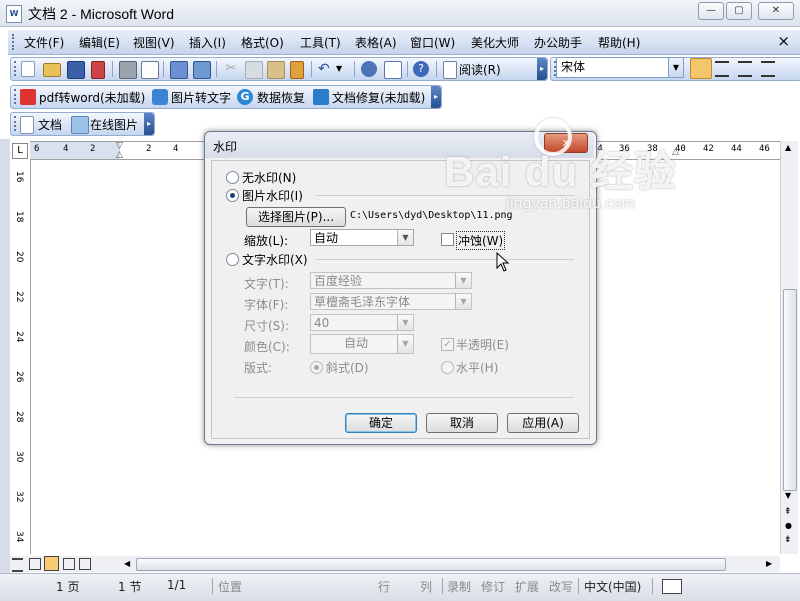  I want to click on dialog-title-bar: 水印 x, so click(399, 145).